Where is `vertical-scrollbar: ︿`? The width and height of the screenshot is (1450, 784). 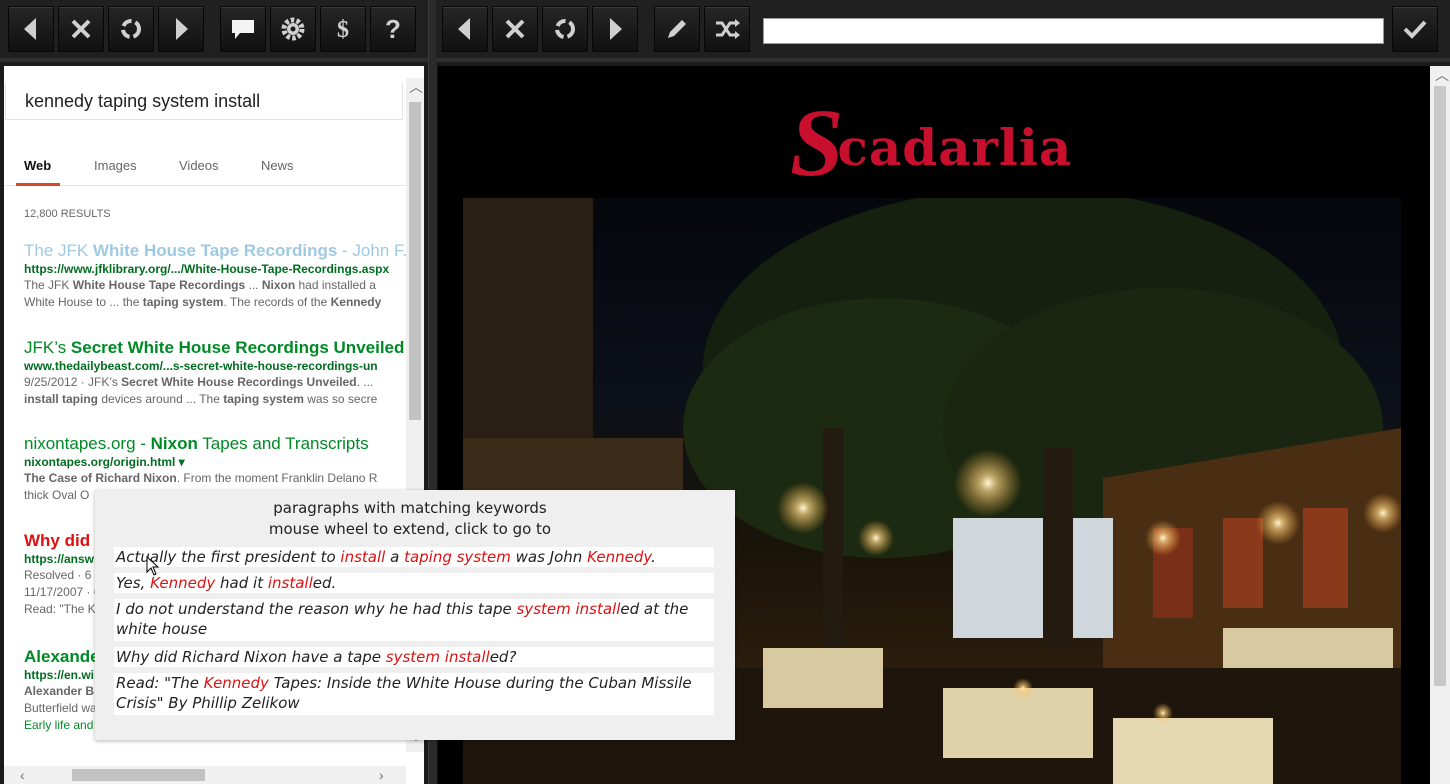
vertical-scrollbar: ︿ is located at coordinates (1440, 425).